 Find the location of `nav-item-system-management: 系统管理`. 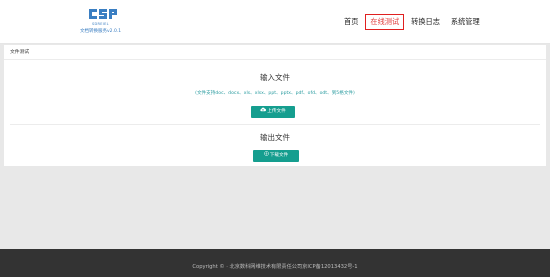

nav-item-system-management: 系统管理 is located at coordinates (465, 22).